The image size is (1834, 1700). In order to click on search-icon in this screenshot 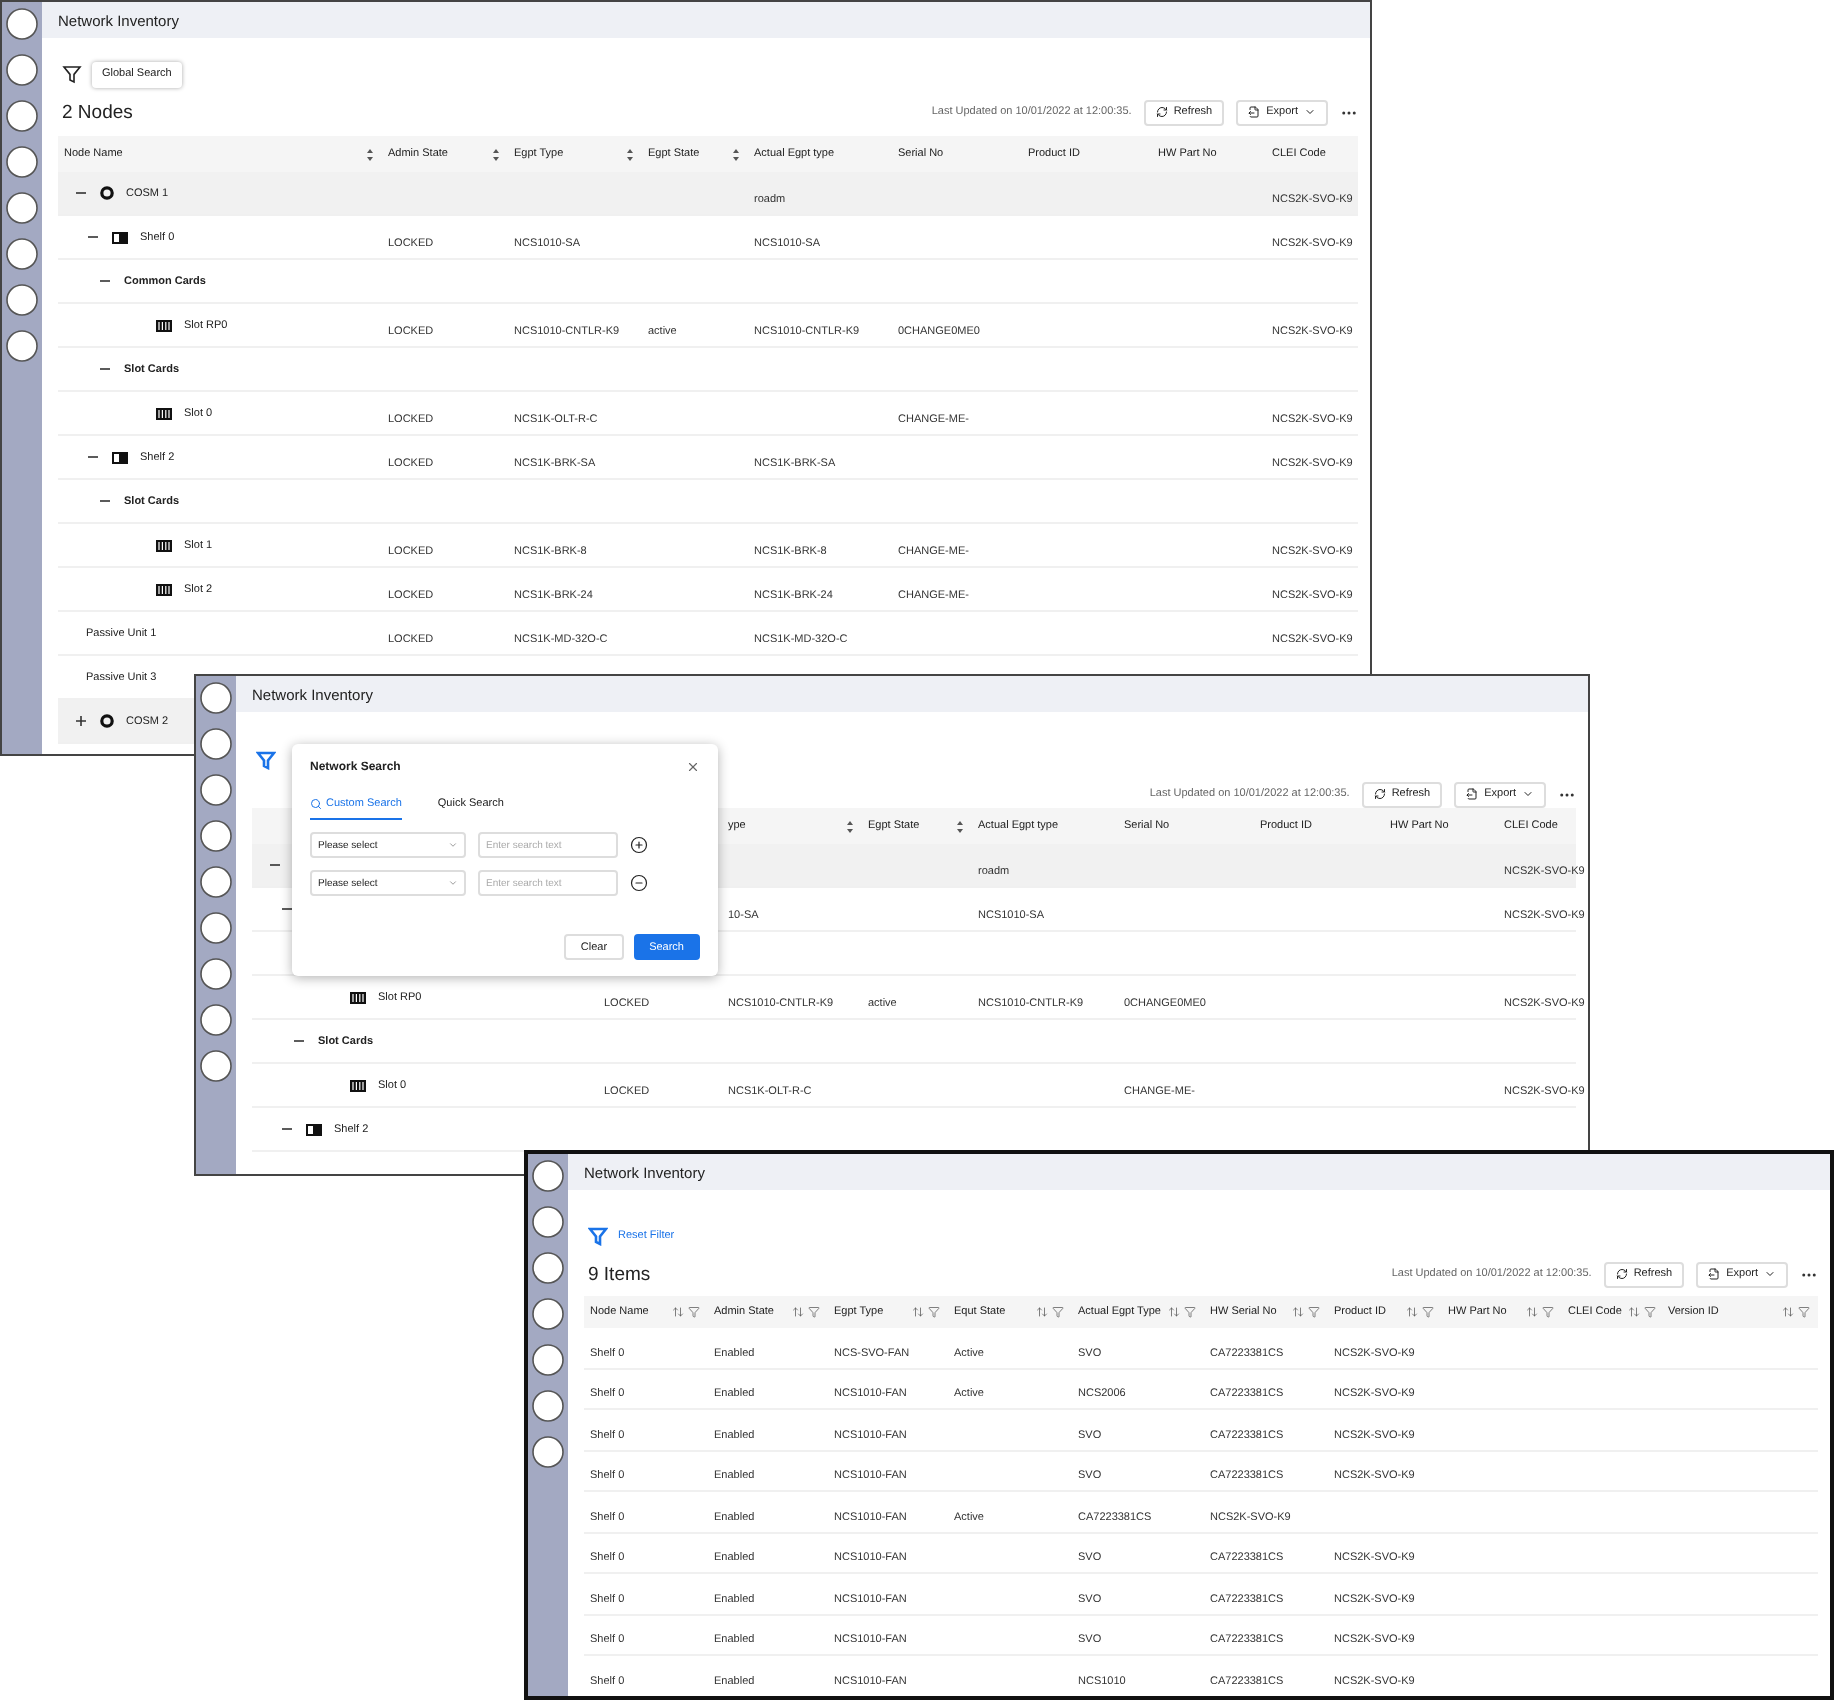, I will do `click(316, 804)`.